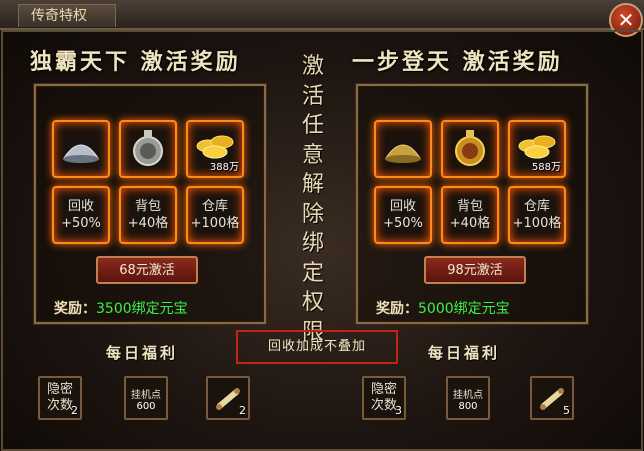 This screenshot has height=451, width=644. I want to click on reward-value: 5000绑定元宝, so click(464, 309).